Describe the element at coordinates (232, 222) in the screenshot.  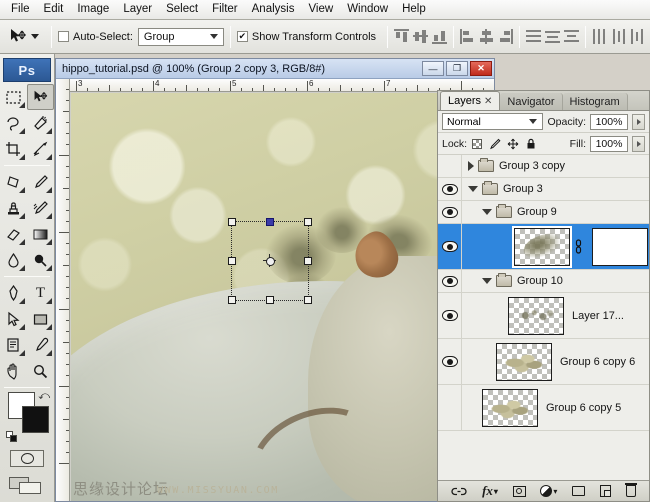
I see `transform-handle-top-left` at that location.